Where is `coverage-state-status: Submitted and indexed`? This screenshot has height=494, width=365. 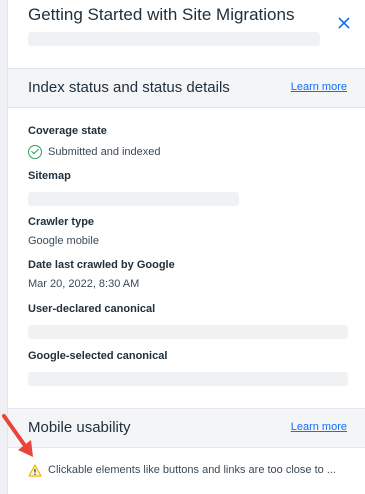
coverage-state-status: Submitted and indexed is located at coordinates (94, 152).